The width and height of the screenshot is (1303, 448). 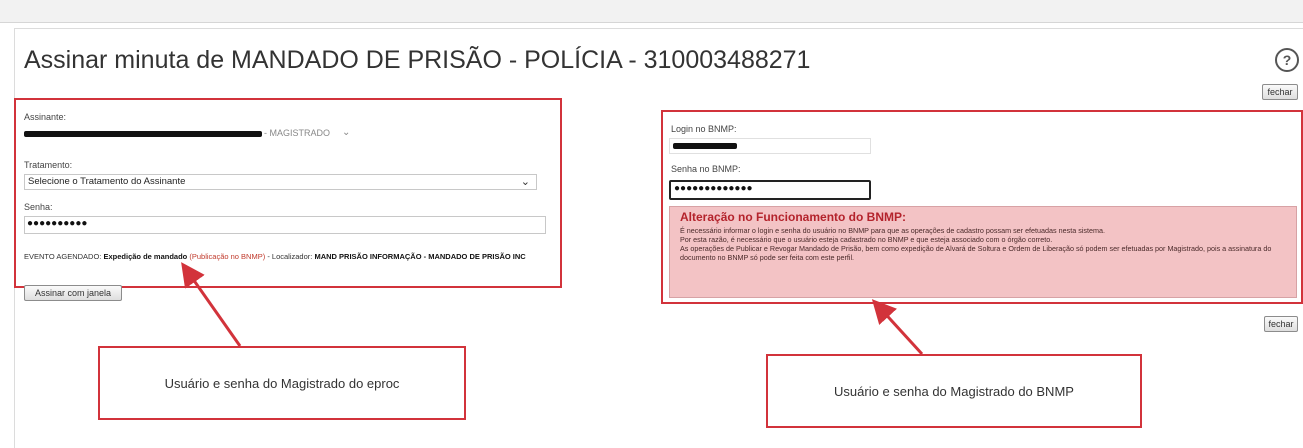 I want to click on callout-bnmp: Usuário e senha do Magistrado do BNMP, so click(x=954, y=391).